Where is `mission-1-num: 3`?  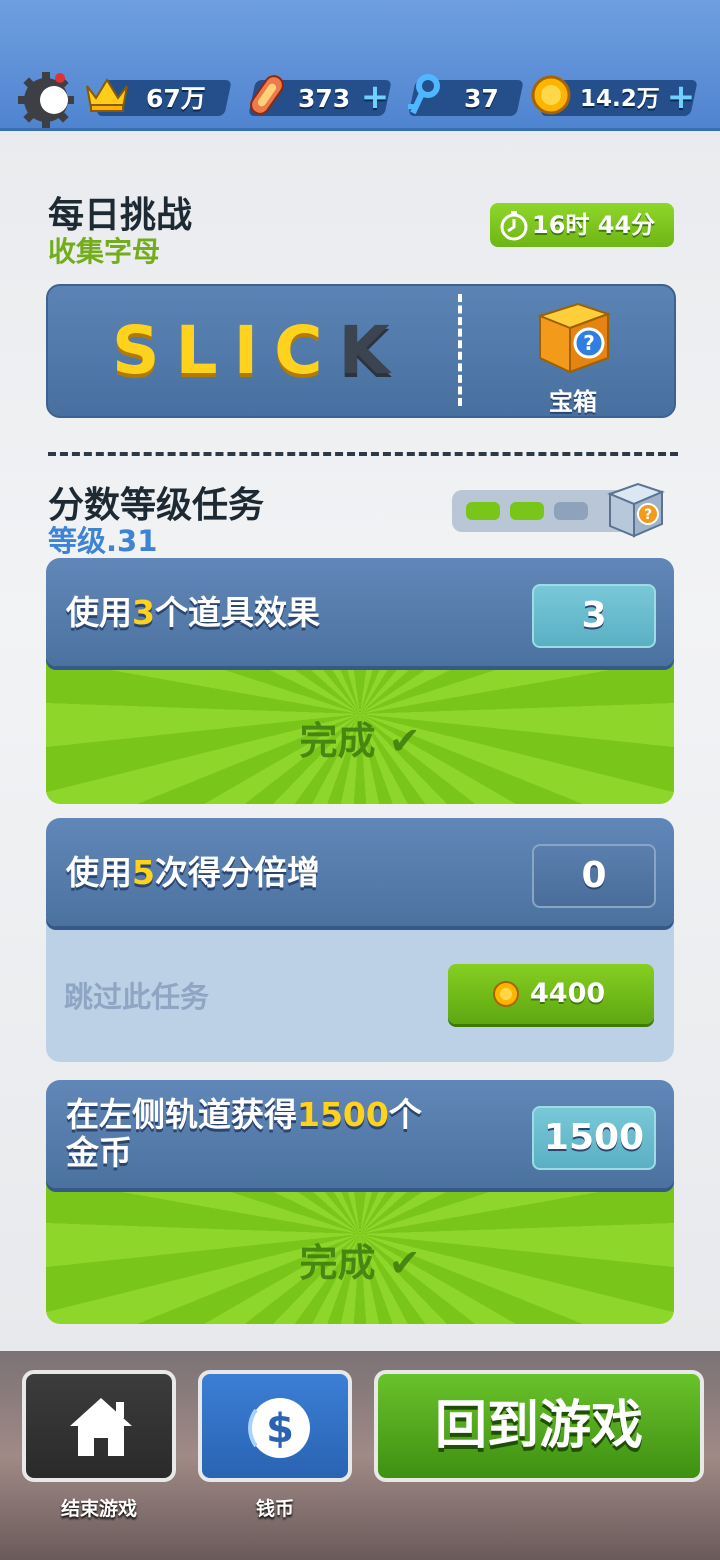 mission-1-num: 3 is located at coordinates (143, 612).